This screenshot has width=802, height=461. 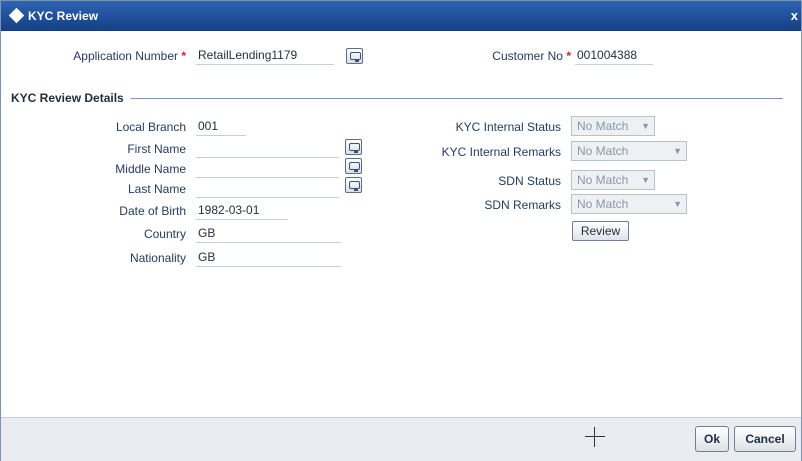 I want to click on kyc-internal-status-select: No Match ▼, so click(x=613, y=126).